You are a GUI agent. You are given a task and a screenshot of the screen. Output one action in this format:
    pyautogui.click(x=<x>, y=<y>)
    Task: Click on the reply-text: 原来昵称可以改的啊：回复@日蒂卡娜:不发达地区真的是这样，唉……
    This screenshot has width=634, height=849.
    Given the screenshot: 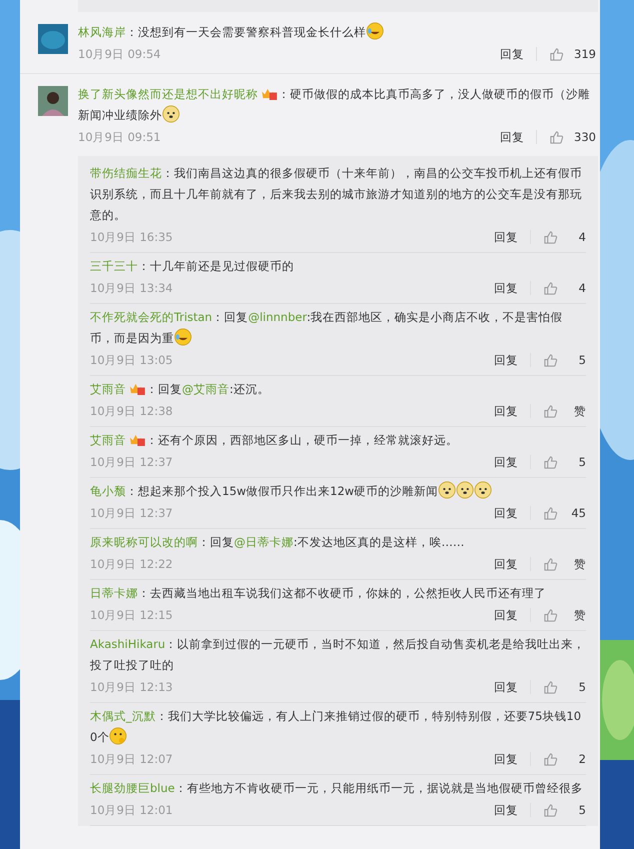 What is the action you would take?
    pyautogui.click(x=278, y=542)
    